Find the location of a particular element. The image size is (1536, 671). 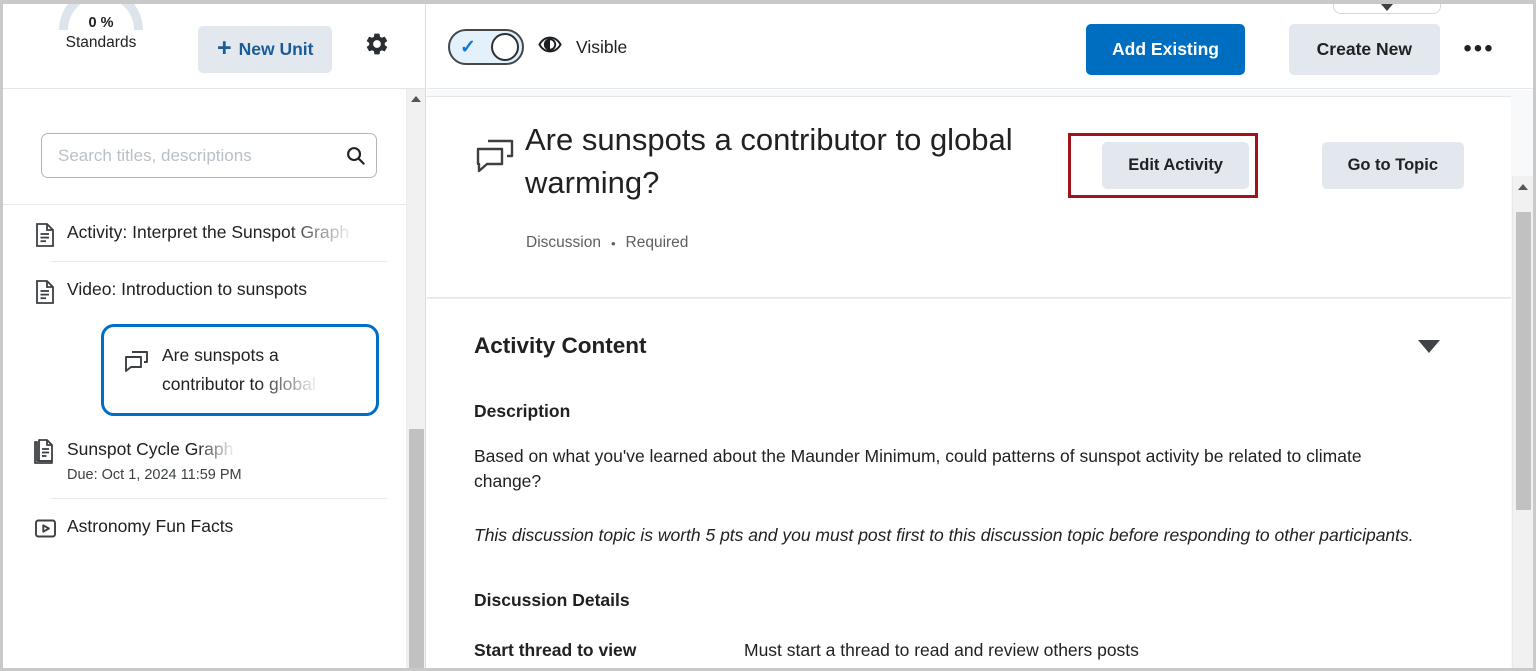

activity-requirement: Required is located at coordinates (657, 242).